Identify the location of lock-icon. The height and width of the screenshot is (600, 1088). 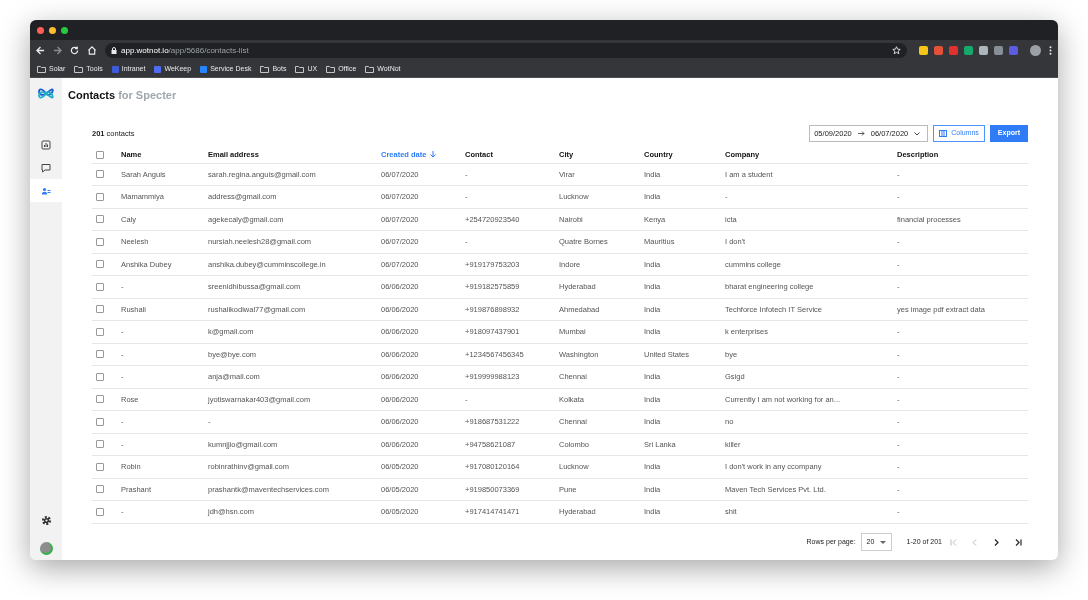
(114, 50).